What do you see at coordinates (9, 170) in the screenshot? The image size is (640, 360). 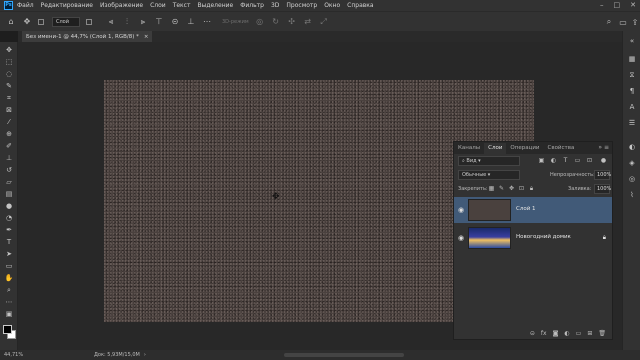 I see `history-brush-icon: ↺` at bounding box center [9, 170].